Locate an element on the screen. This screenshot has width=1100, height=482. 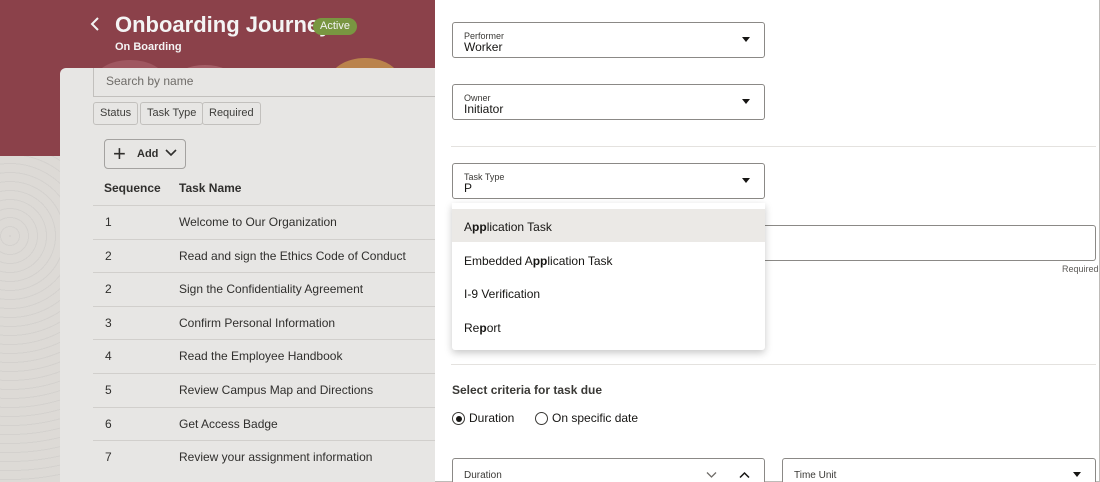
table-row: 2 Sign the Confidentiality Agreement is located at coordinates (264, 289).